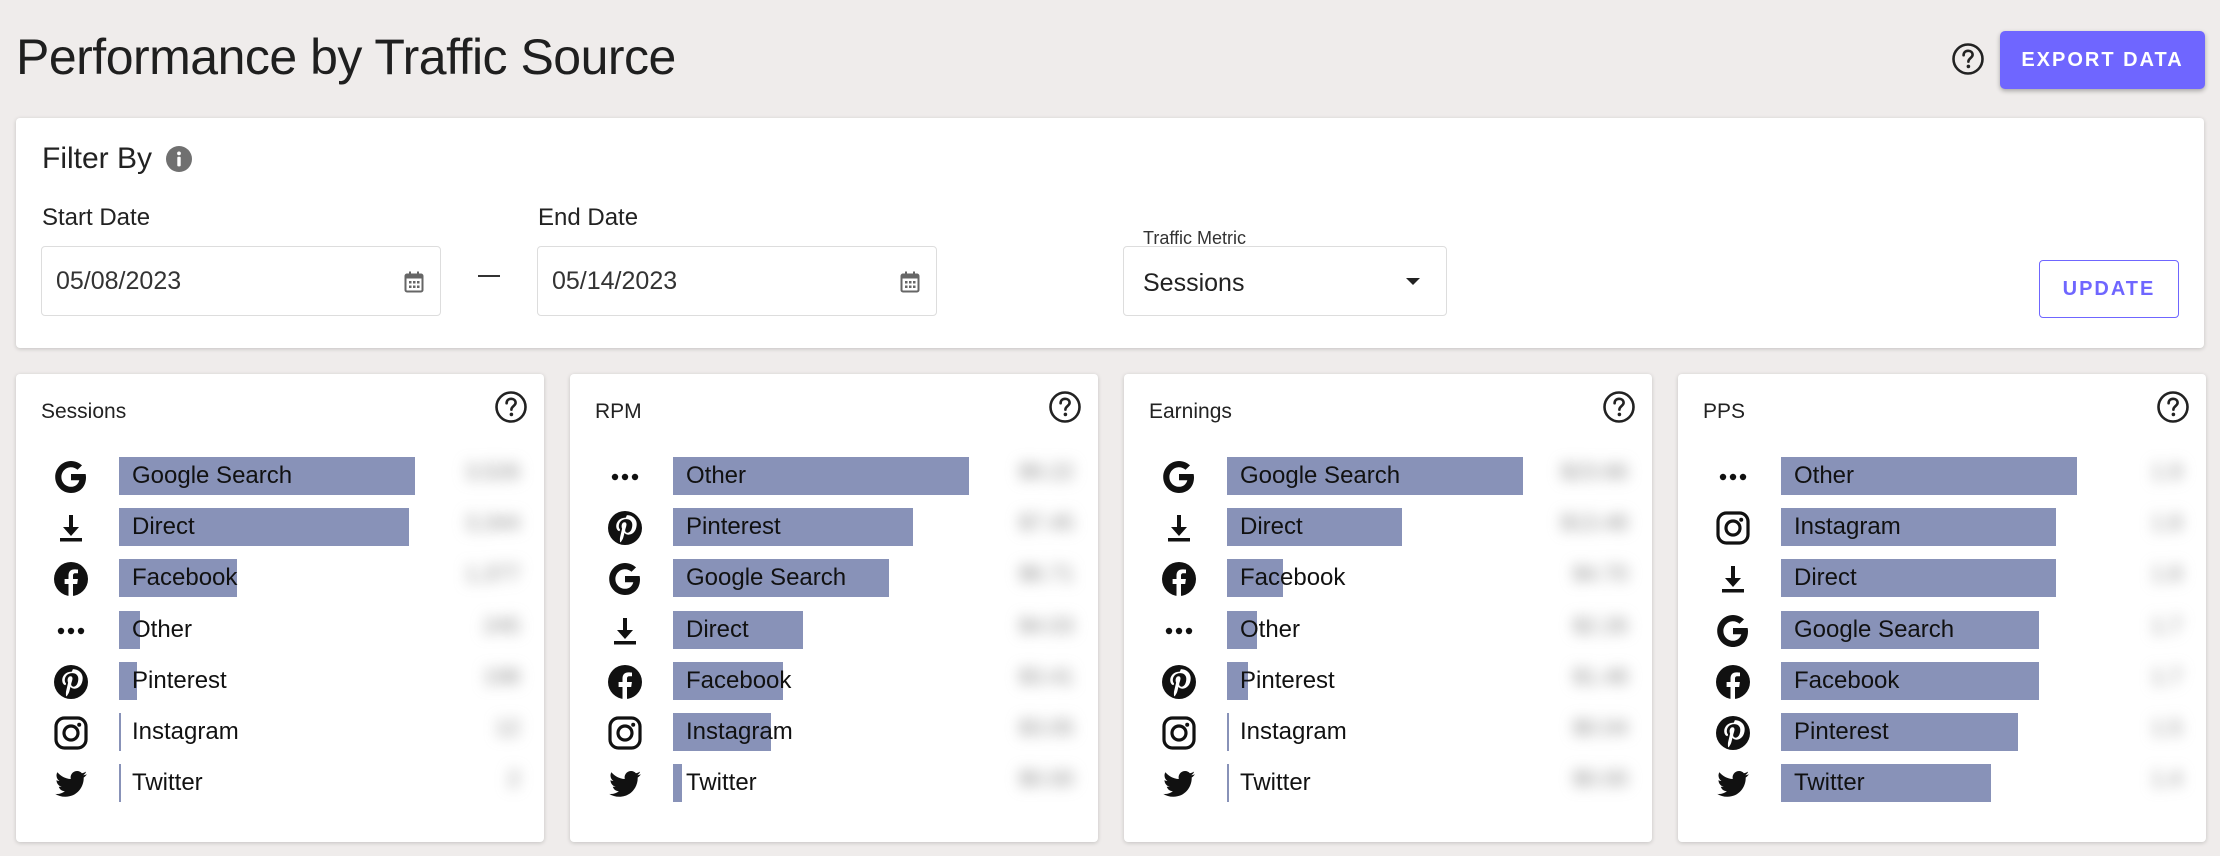 Image resolution: width=2220 pixels, height=856 pixels. What do you see at coordinates (1388, 680) in the screenshot?
I see `list-item: Pinterest $1.48` at bounding box center [1388, 680].